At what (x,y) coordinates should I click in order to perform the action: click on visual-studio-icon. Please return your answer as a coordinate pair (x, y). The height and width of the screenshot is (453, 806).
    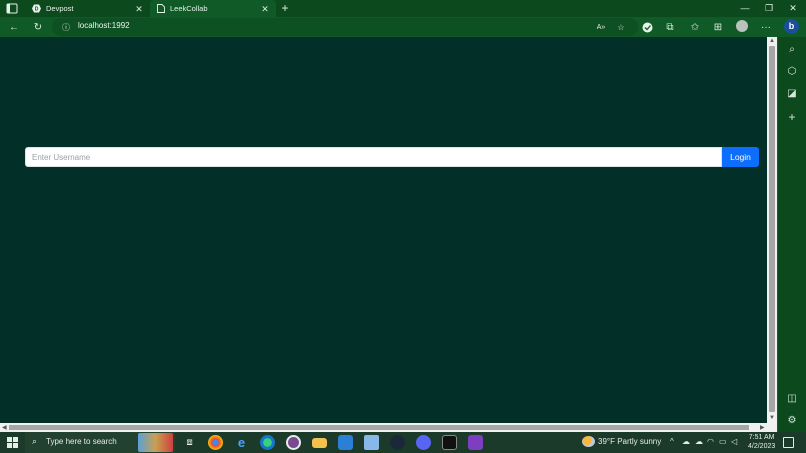
    Looking at the image, I should click on (475, 442).